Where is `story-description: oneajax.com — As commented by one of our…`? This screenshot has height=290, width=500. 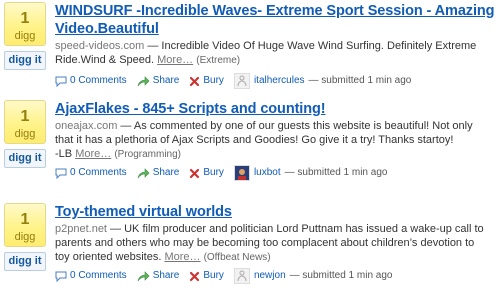
story-description: oneajax.com — As commented by one of our… is located at coordinates (275, 140).